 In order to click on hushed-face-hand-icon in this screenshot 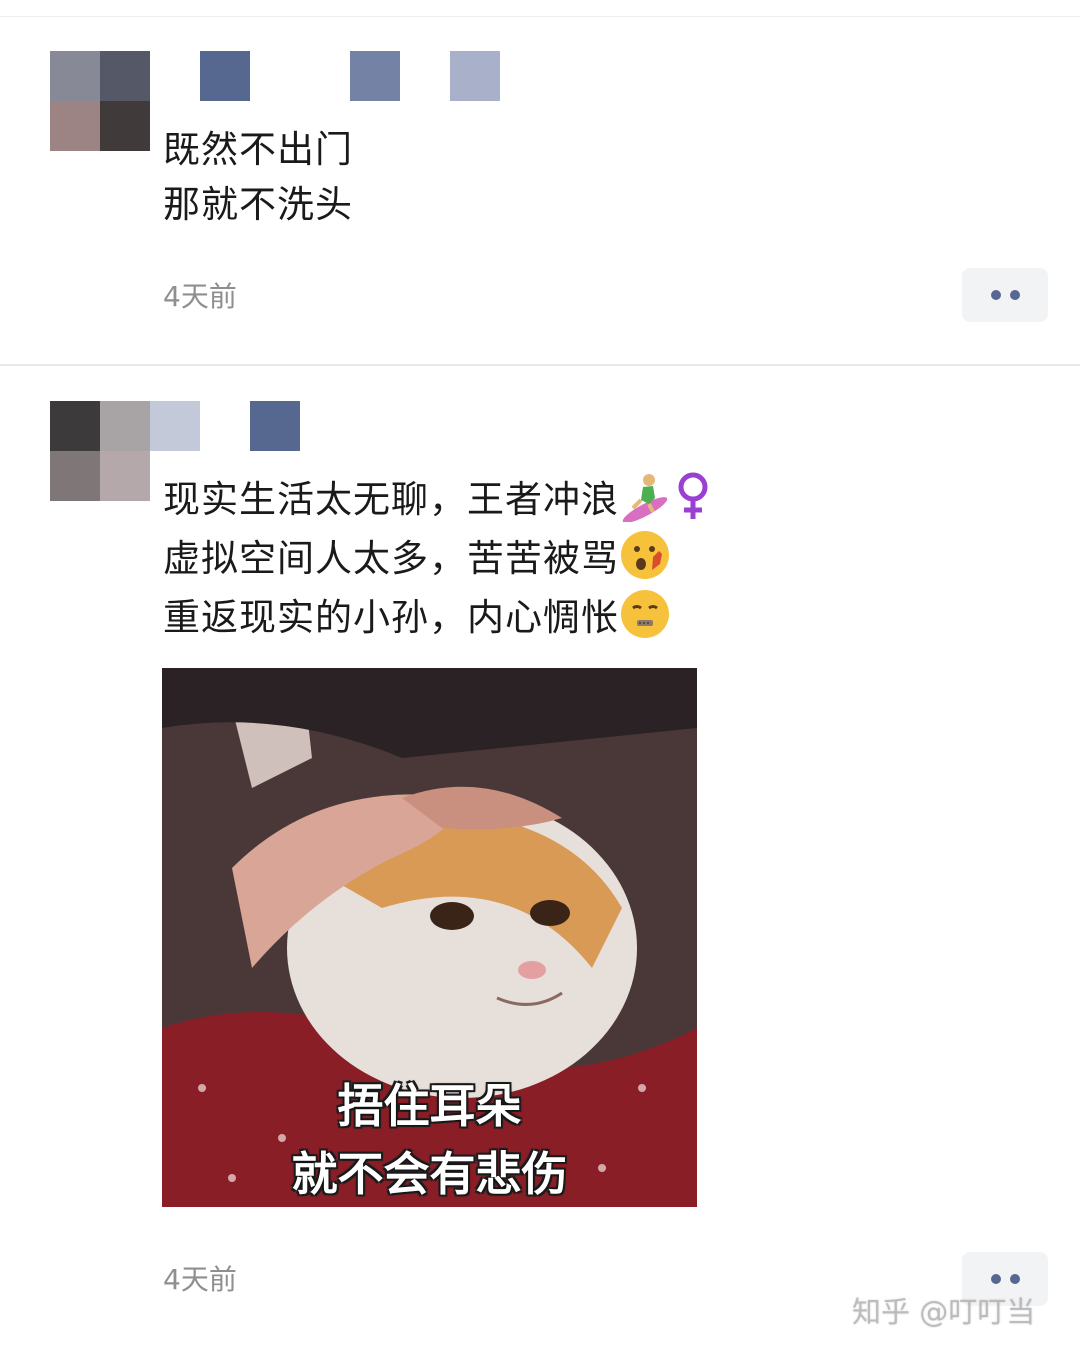, I will do `click(645, 555)`.